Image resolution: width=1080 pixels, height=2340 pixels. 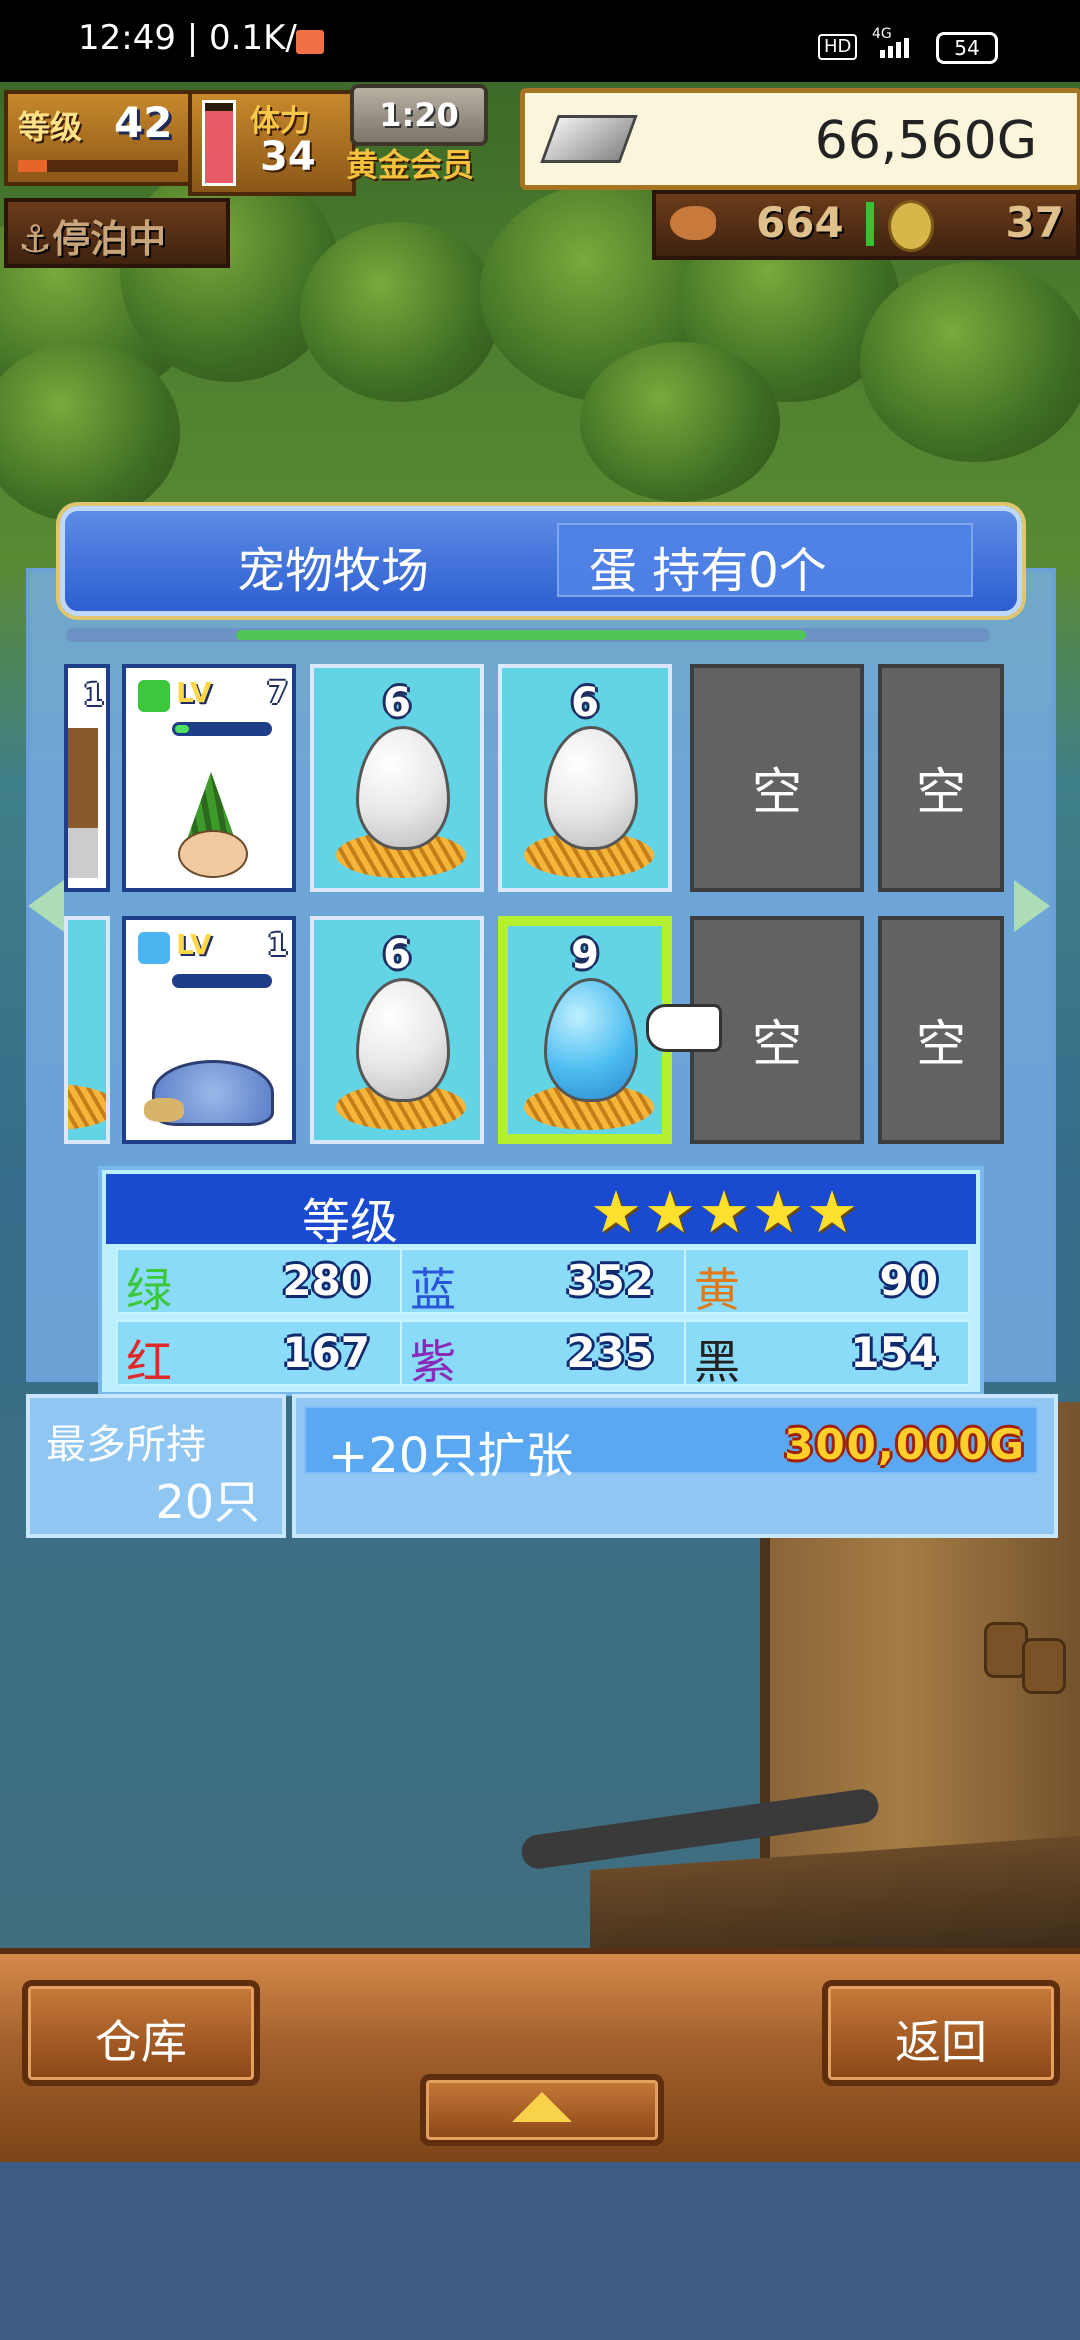 I want to click on resource-display: 664 37, so click(x=866, y=225).